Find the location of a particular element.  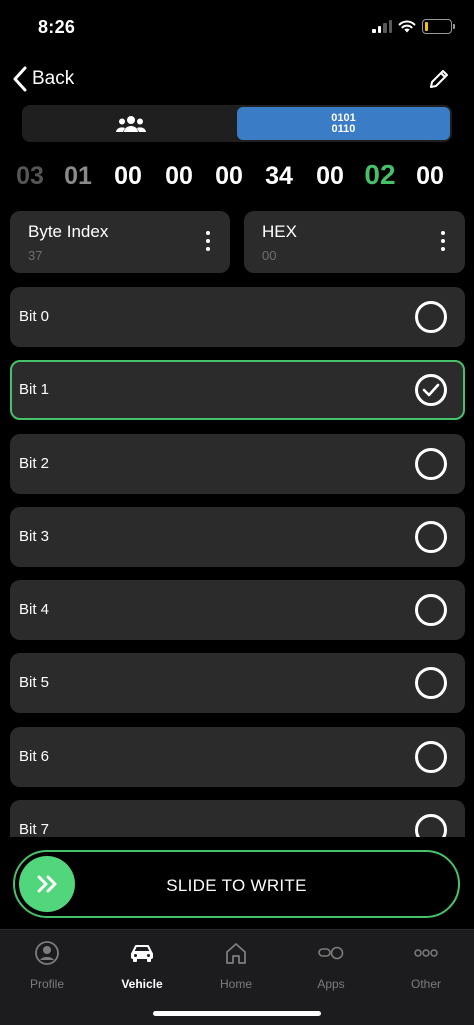

bit-label: Bit 7 is located at coordinates (34, 829).